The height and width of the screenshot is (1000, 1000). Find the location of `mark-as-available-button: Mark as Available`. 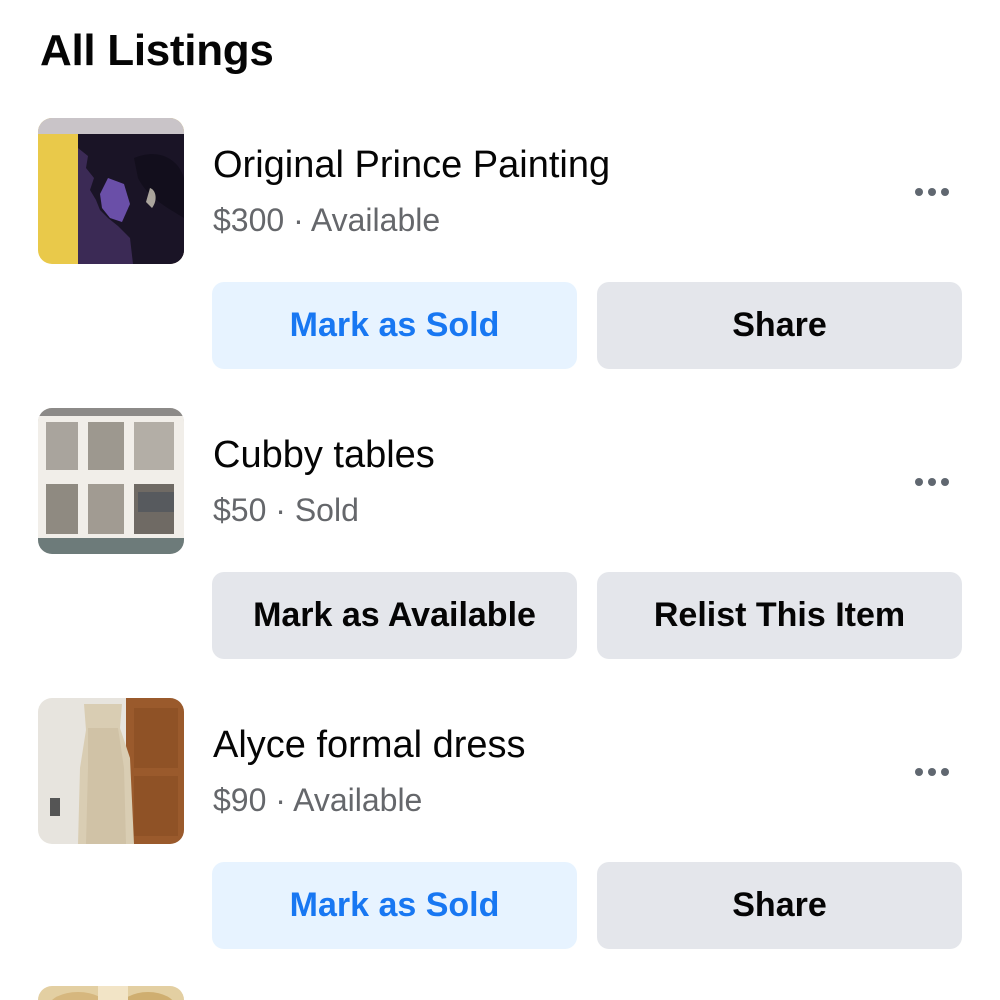

mark-as-available-button: Mark as Available is located at coordinates (394, 615).